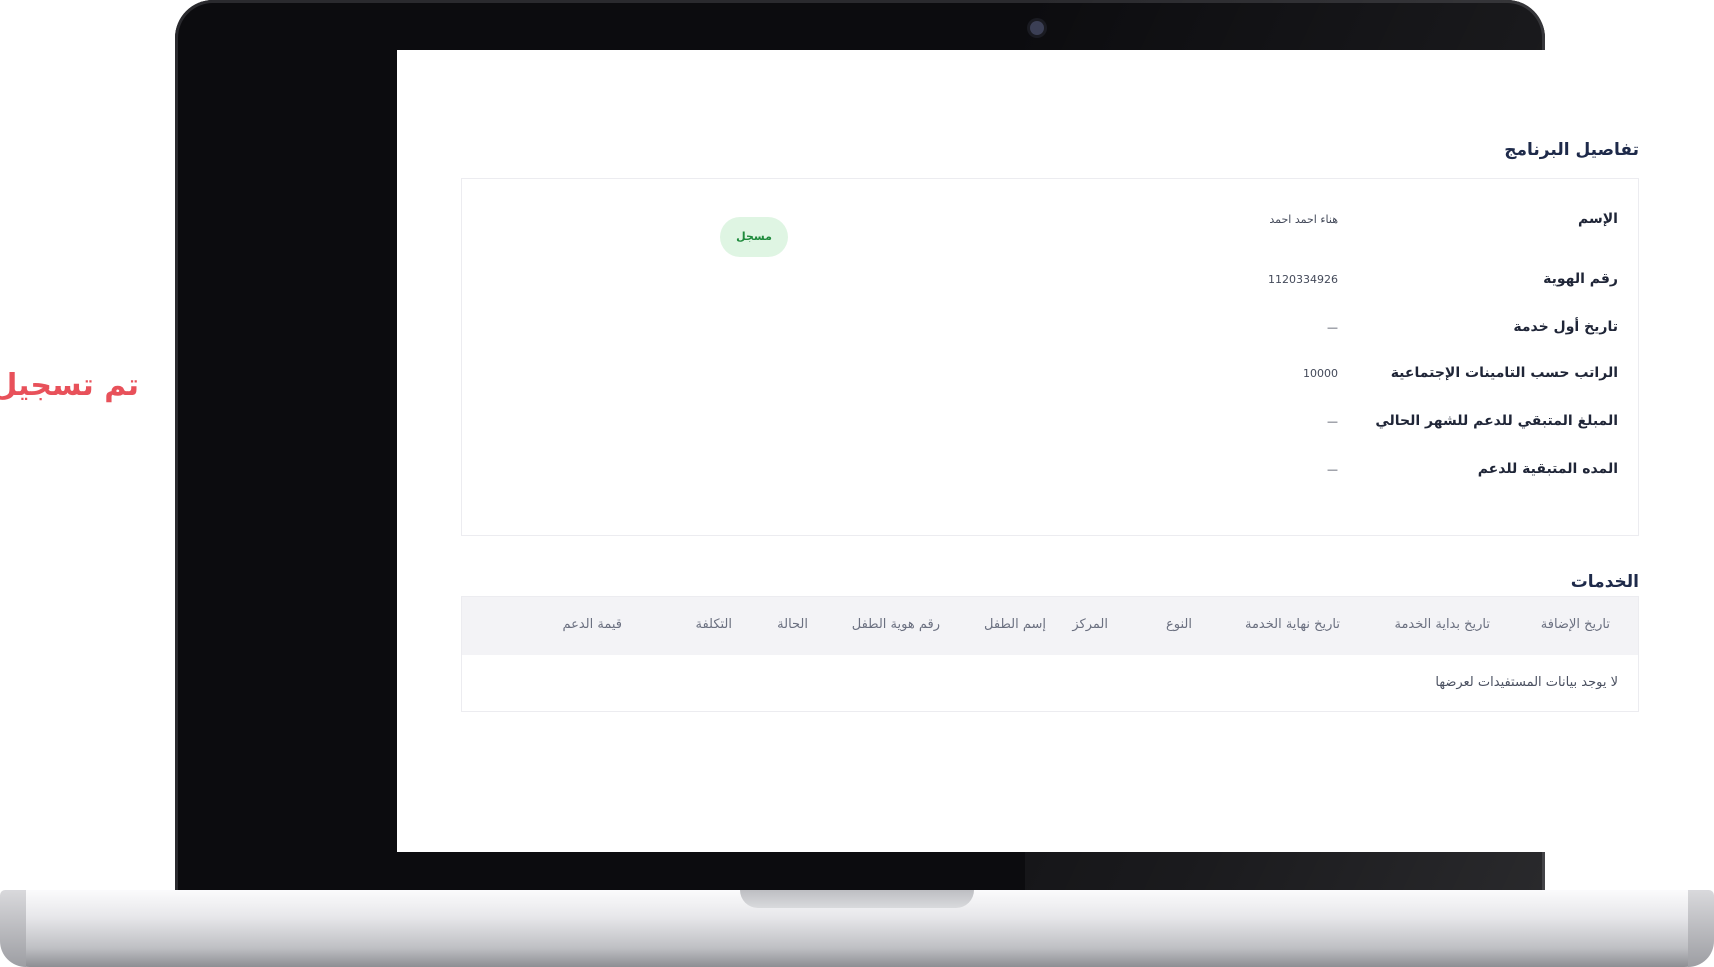  I want to click on detail-value: 1120334926, so click(1303, 279).